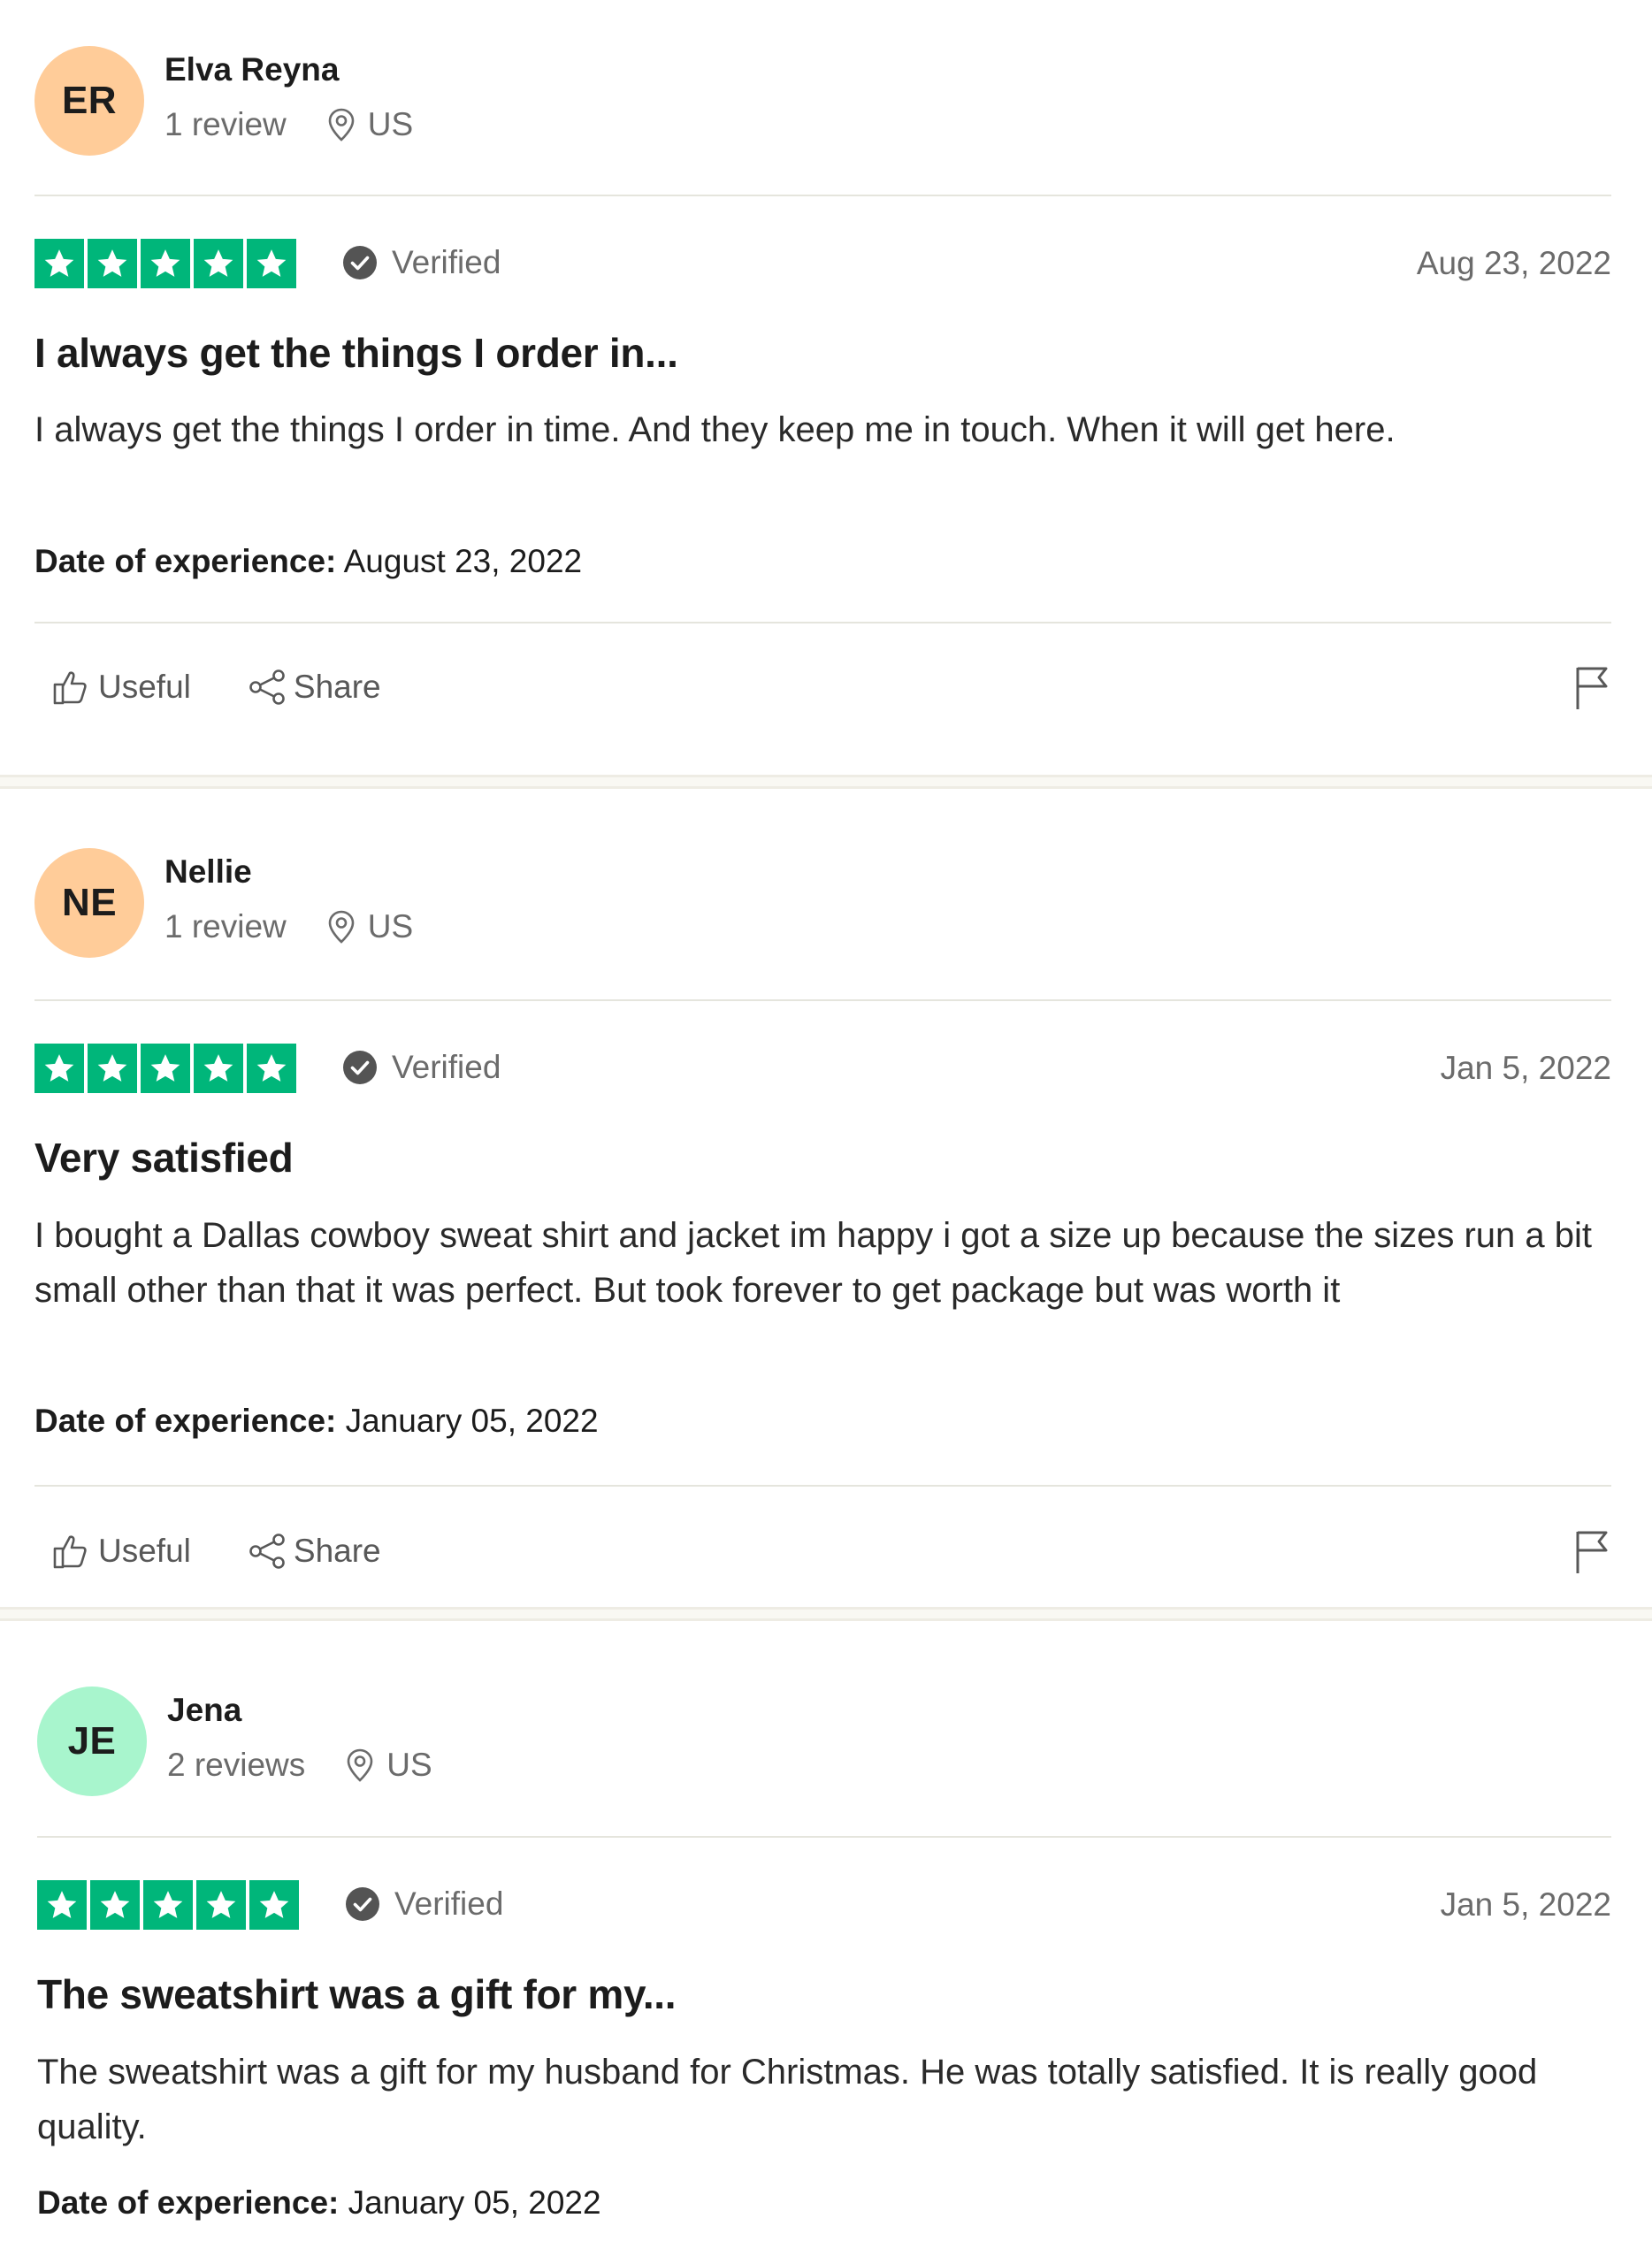  What do you see at coordinates (204, 1711) in the screenshot?
I see `reviewer-name: Jena` at bounding box center [204, 1711].